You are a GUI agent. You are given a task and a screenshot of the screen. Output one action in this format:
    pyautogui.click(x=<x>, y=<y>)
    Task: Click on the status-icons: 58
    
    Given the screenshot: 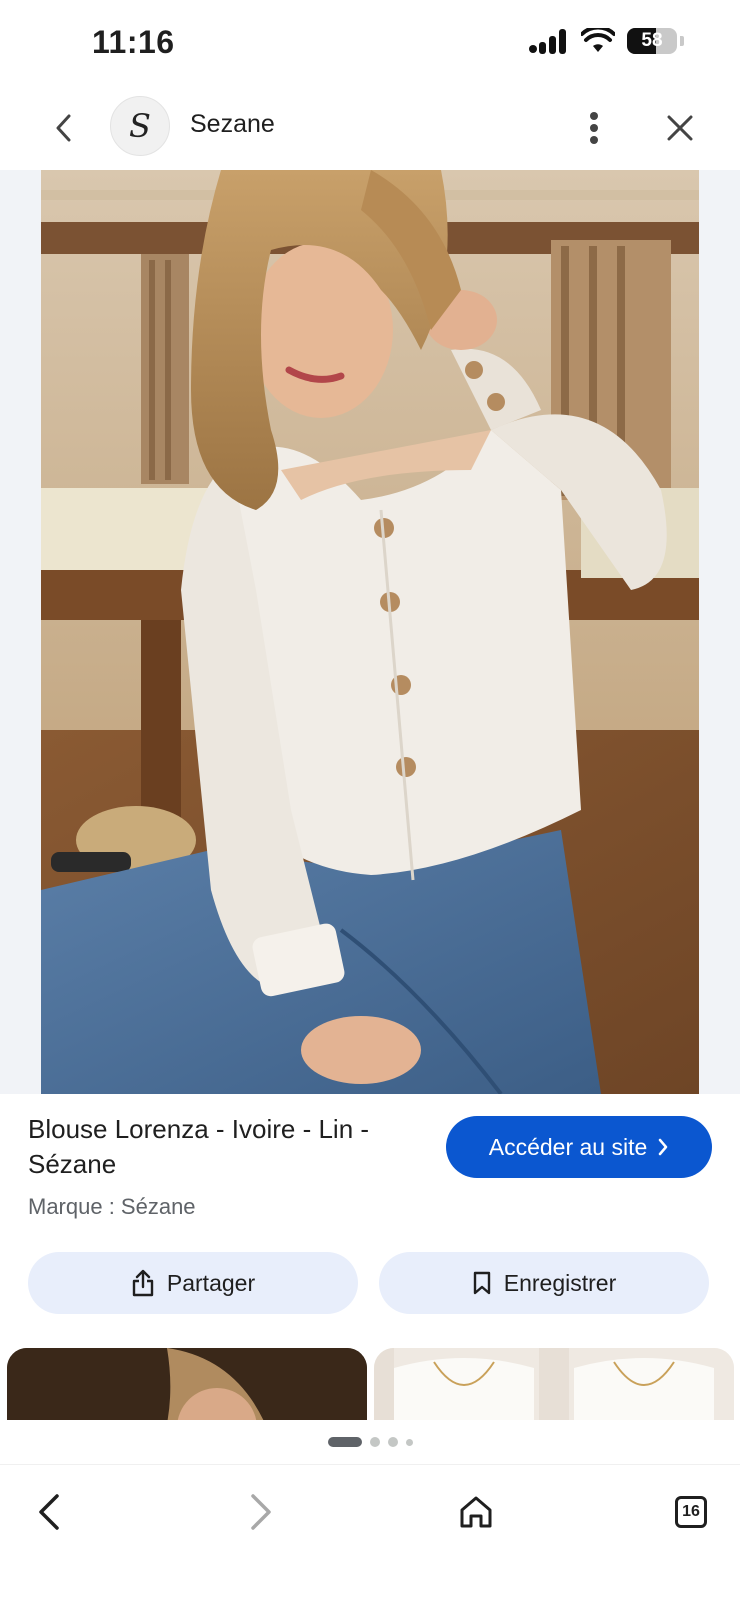 What is the action you would take?
    pyautogui.click(x=606, y=41)
    